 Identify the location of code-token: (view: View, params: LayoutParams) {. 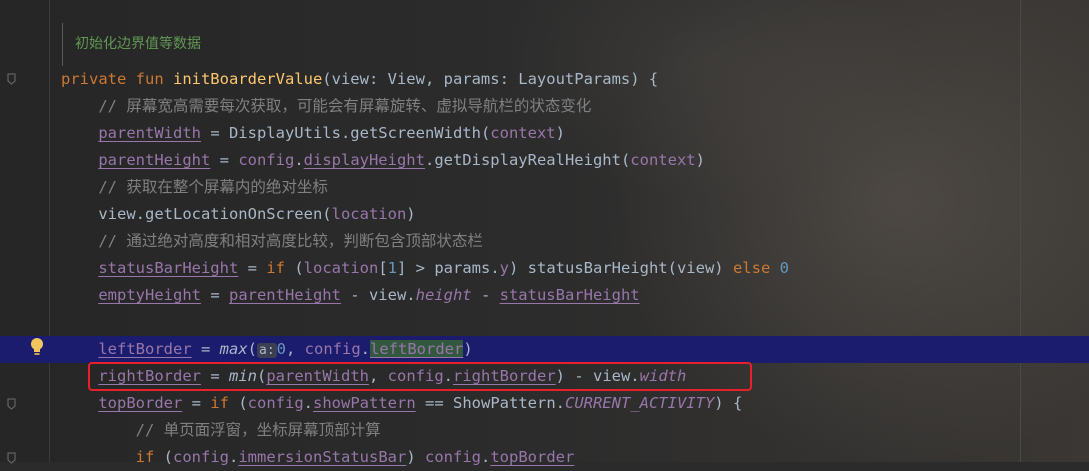
(490, 79).